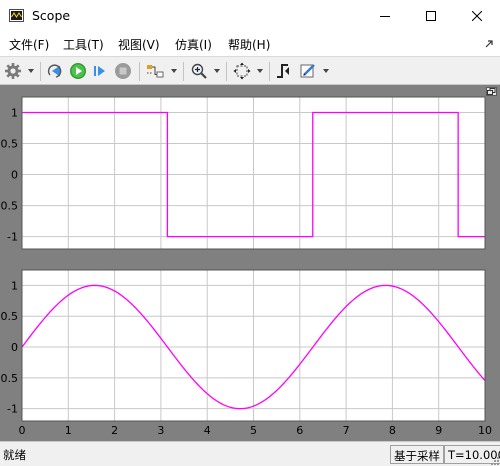 The height and width of the screenshot is (466, 500). Describe the element at coordinates (51, 15) in the screenshot. I see `window-title: Scope` at that location.